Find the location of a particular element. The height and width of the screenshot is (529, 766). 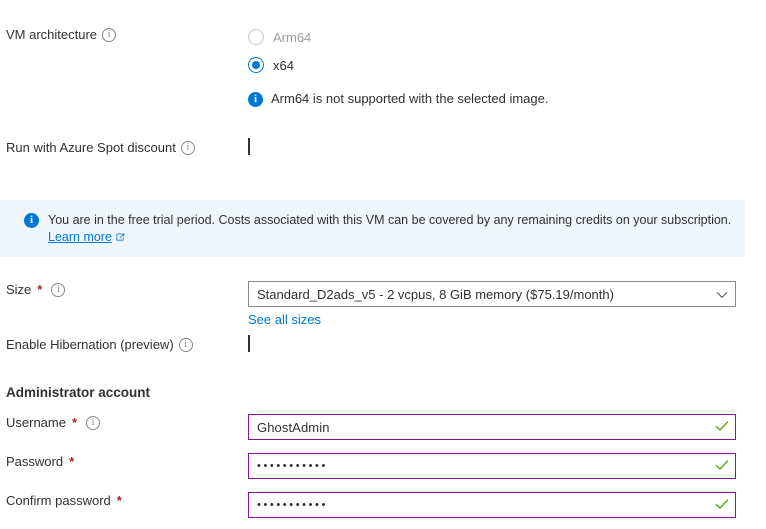

password-label: Password is located at coordinates (35, 461).